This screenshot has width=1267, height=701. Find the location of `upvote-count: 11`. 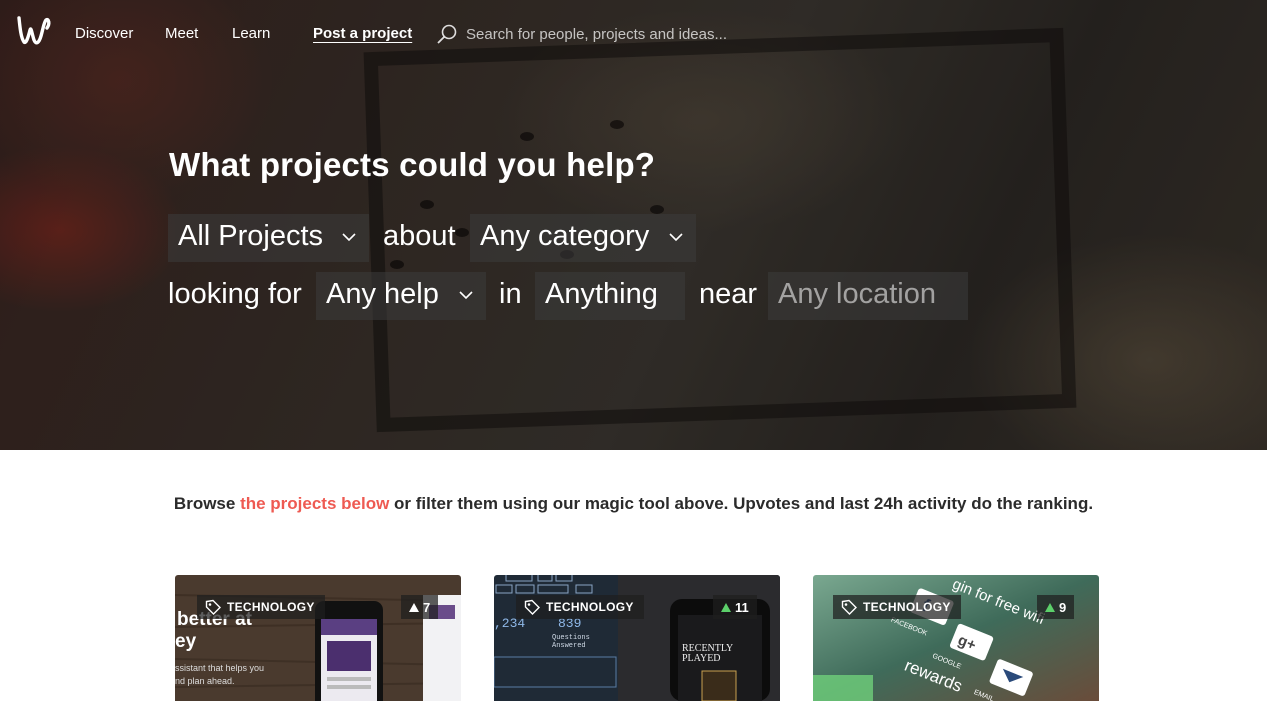

upvote-count: 11 is located at coordinates (735, 607).